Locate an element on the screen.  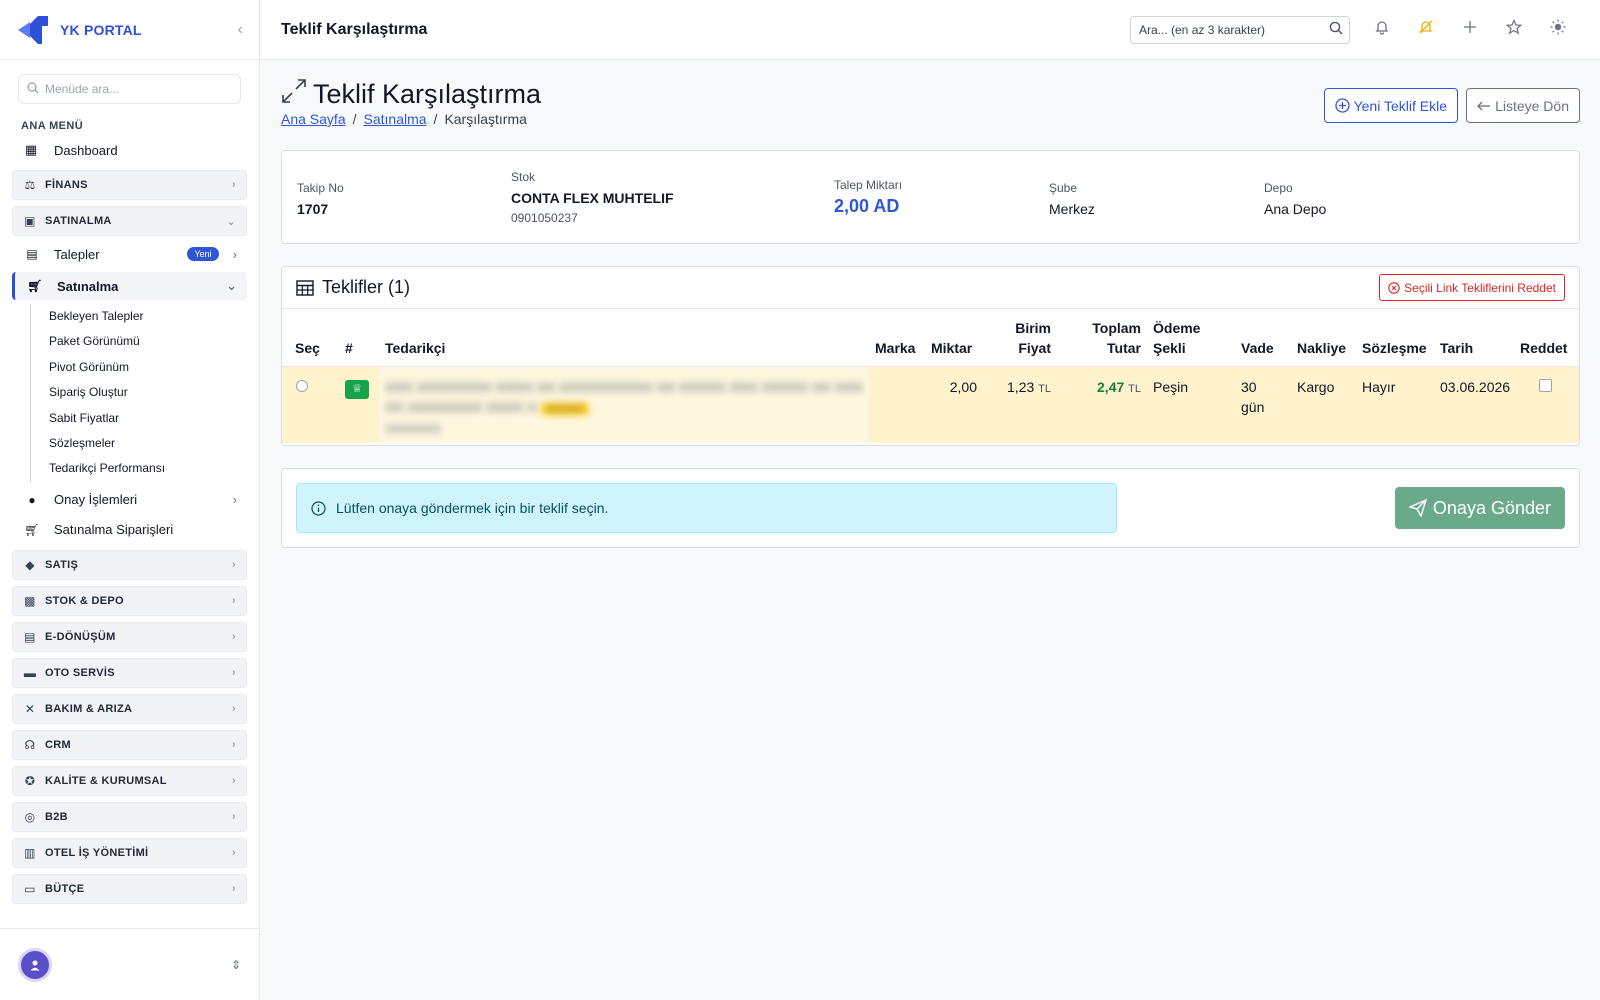
stok-name: CONTA FLEX MUHTELIF is located at coordinates (592, 198).